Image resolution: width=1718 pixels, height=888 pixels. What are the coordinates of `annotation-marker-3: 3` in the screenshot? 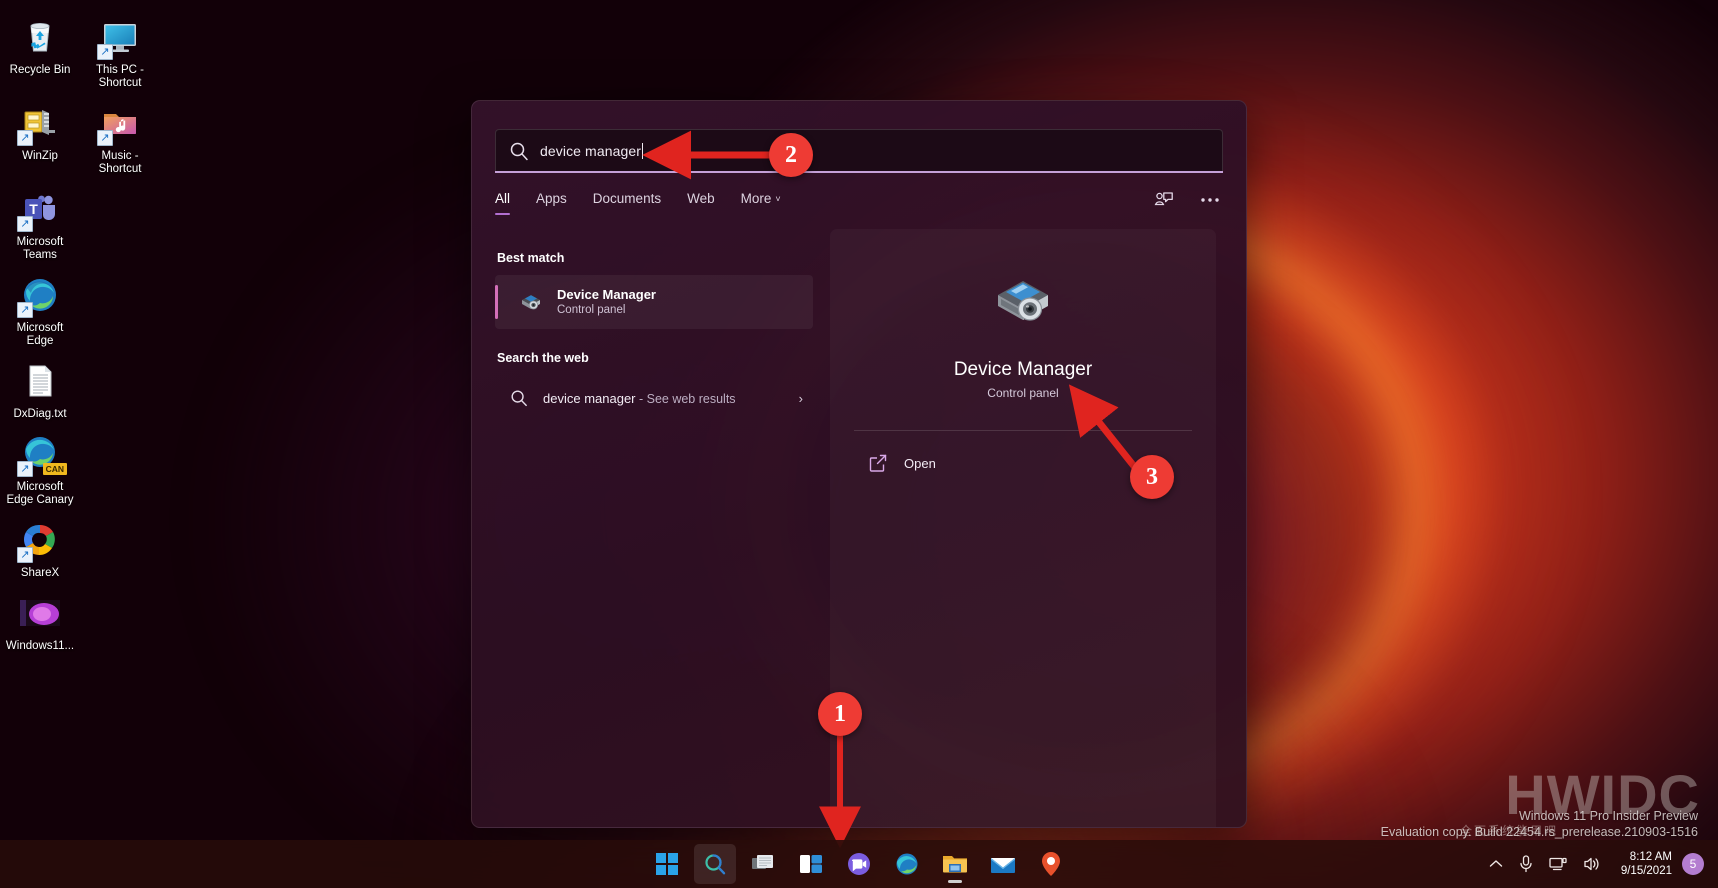 It's located at (1152, 477).